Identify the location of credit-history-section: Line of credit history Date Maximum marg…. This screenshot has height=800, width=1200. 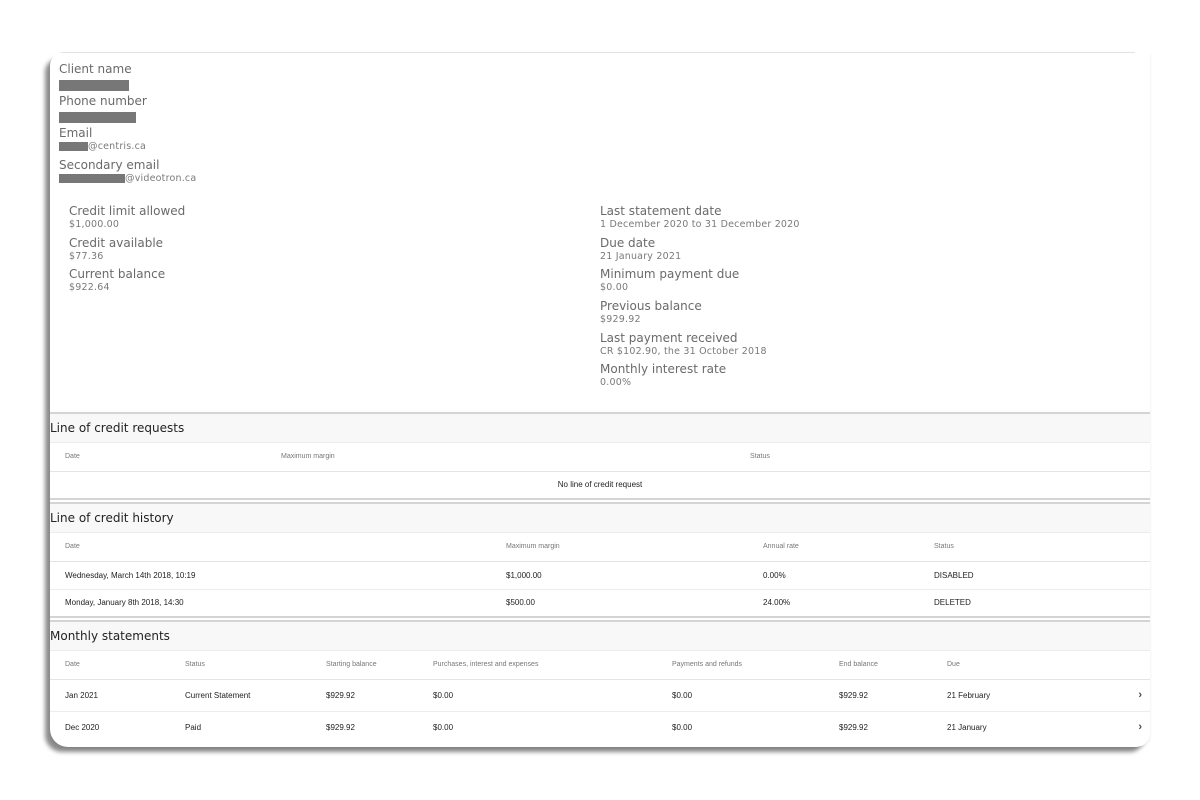
(600, 560).